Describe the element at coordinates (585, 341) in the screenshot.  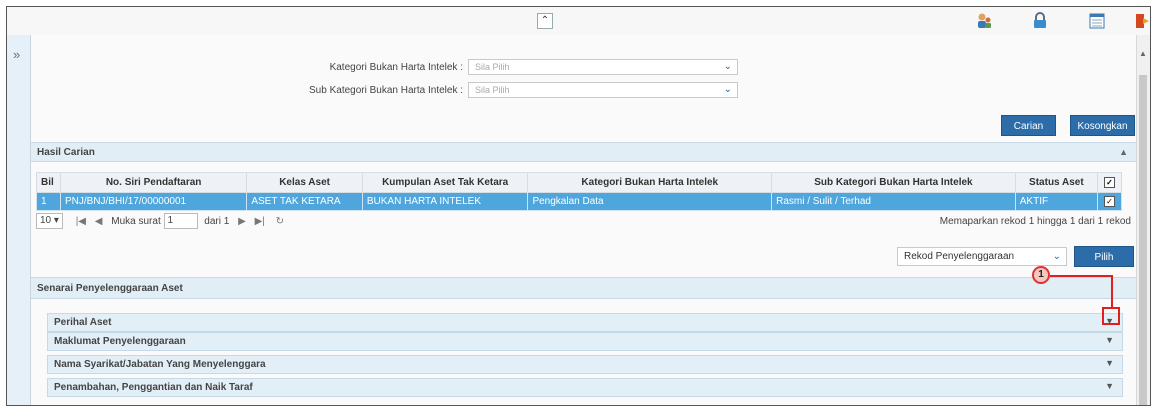
I see `accordion-maklumat-penyelenggaraan: Maklumat Penyelenggaraan ▼` at that location.